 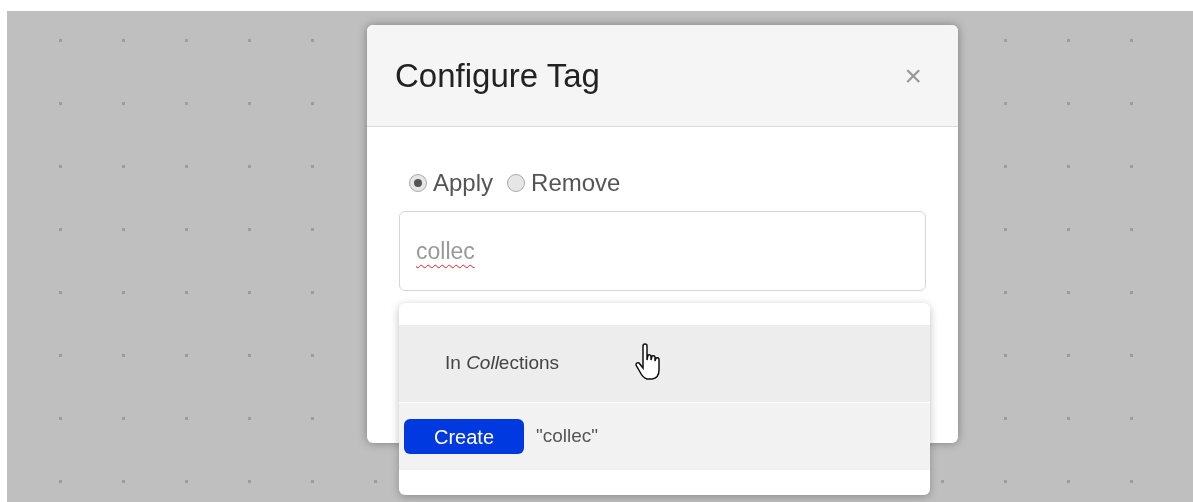 I want to click on suggestion-item: In Collections, so click(x=664, y=363).